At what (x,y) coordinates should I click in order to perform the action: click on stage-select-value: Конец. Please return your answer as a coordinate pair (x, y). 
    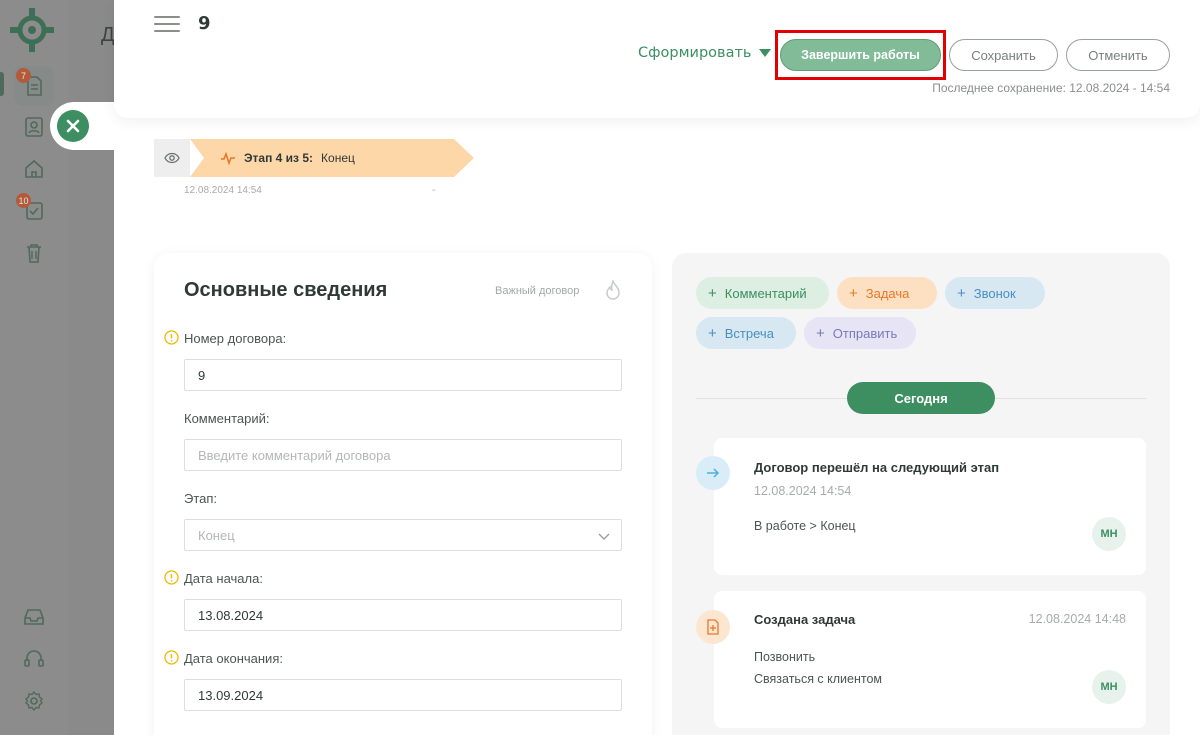
    Looking at the image, I should click on (216, 535).